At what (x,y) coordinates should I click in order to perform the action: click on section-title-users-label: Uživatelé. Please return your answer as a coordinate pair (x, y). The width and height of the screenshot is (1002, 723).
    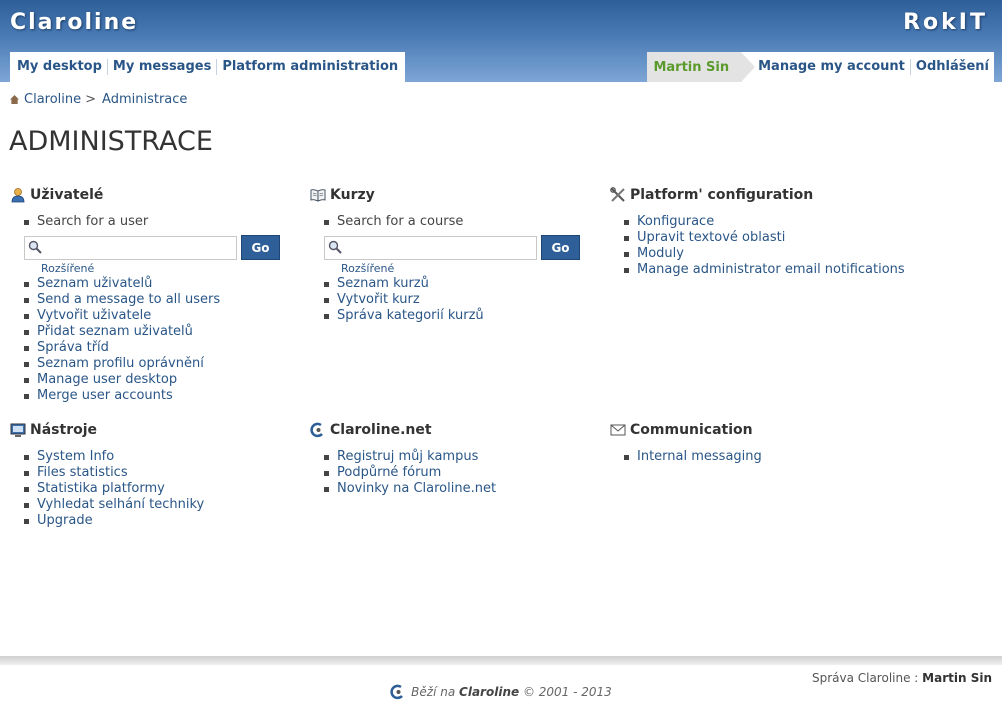
    Looking at the image, I should click on (67, 195).